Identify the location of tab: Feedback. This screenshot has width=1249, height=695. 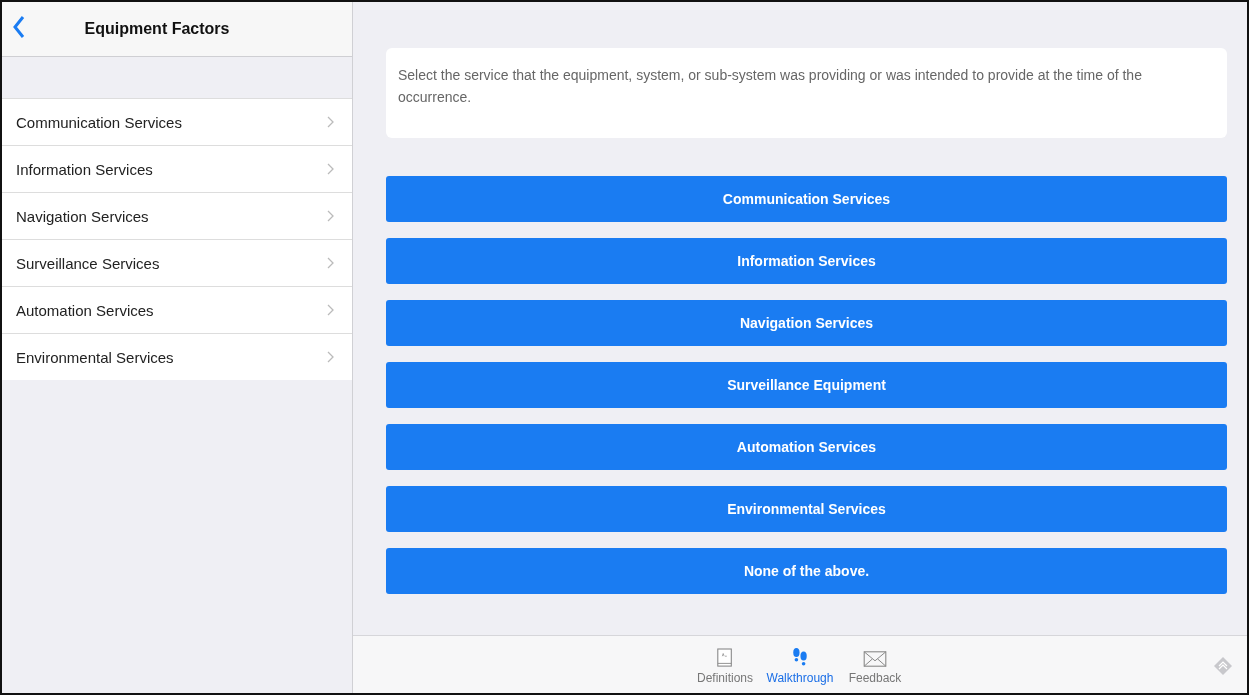
(875, 664).